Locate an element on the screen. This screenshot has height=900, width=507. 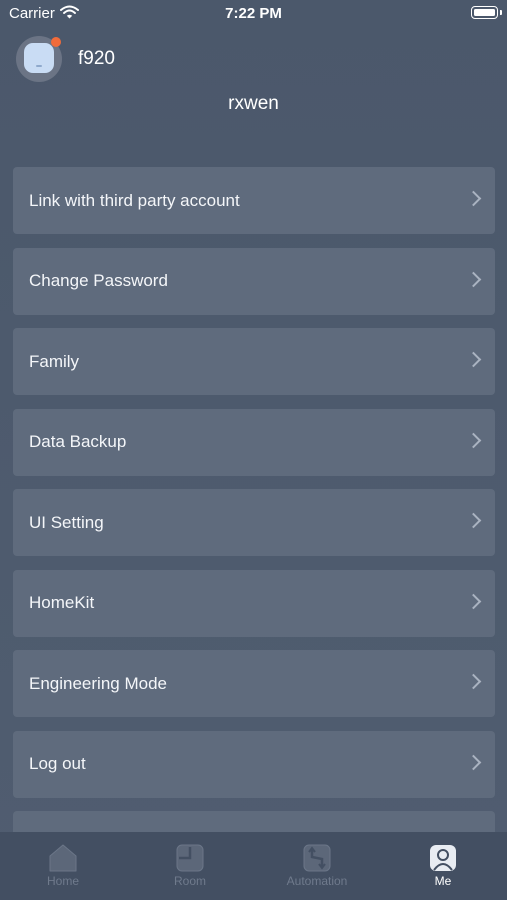
device-avatar is located at coordinates (39, 59).